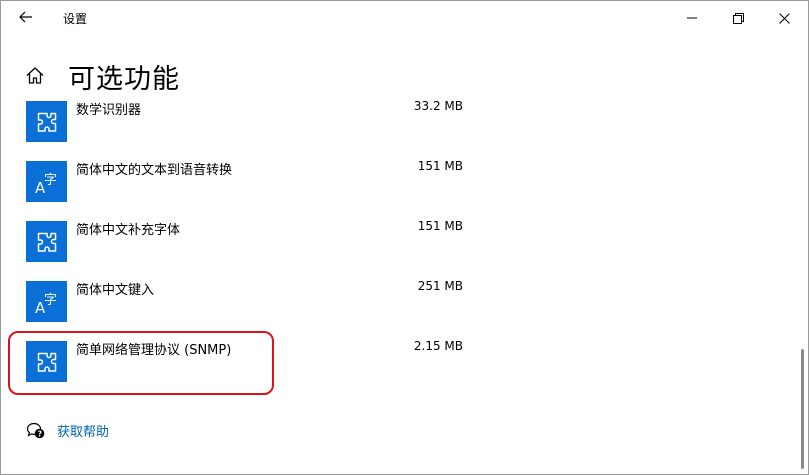 Image resolution: width=809 pixels, height=475 pixels. I want to click on feature-item-supplemental-fonts-zh-cn: 简体中文补充字体 151 MB, so click(248, 244).